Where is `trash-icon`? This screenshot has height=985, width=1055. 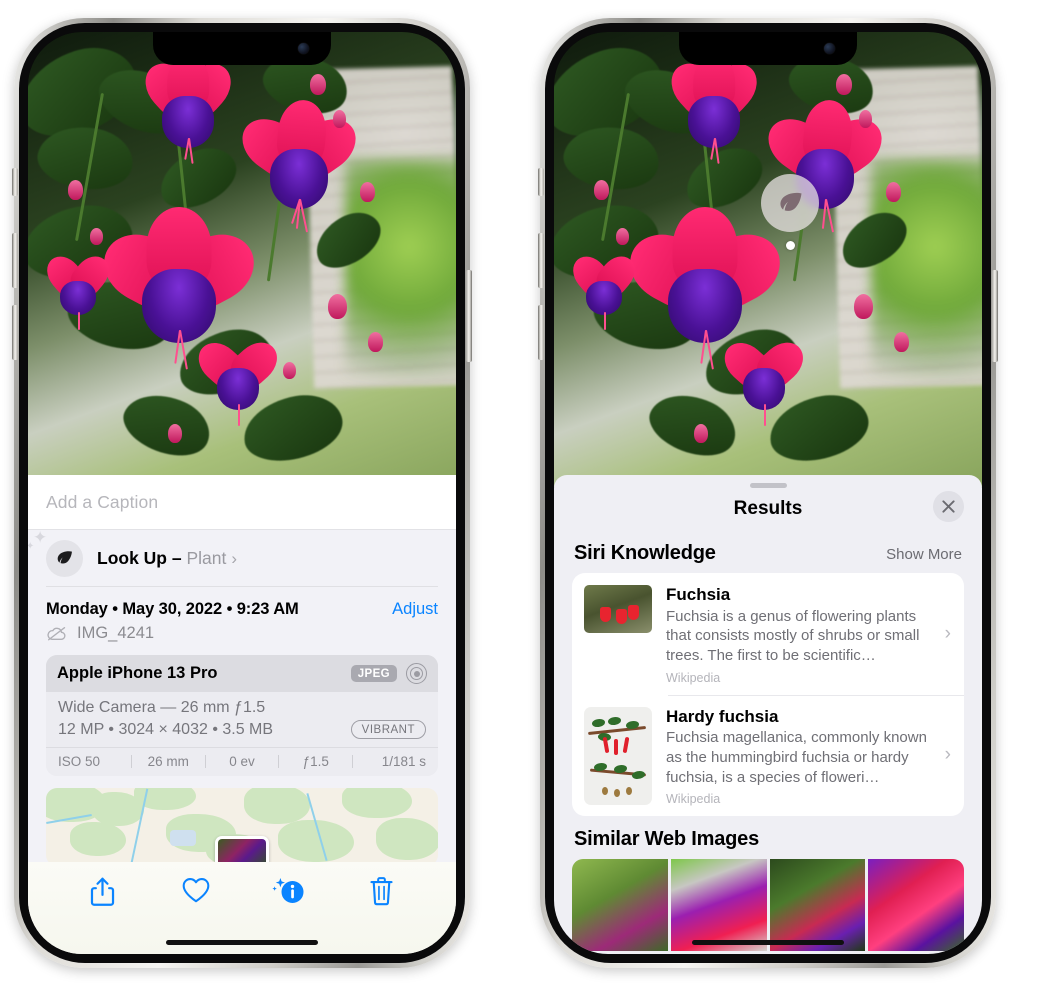
trash-icon is located at coordinates (381, 891).